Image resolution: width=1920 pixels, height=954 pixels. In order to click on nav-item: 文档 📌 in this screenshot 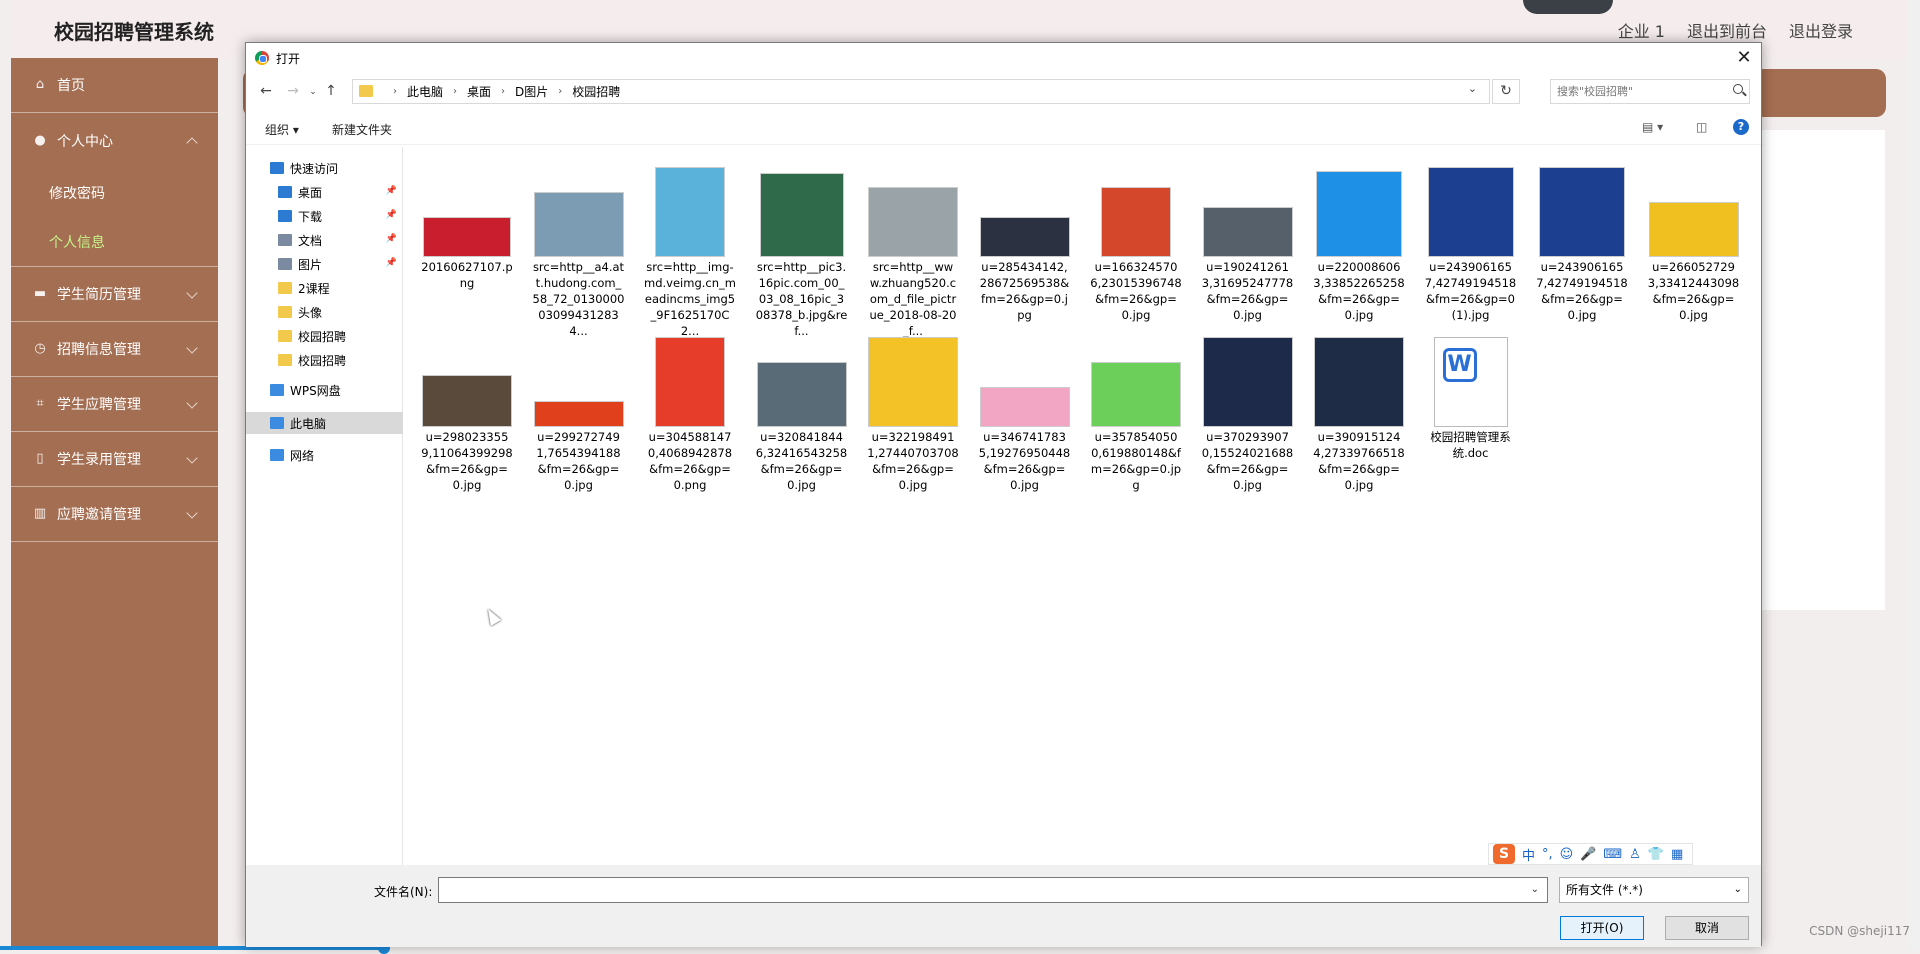, I will do `click(324, 240)`.